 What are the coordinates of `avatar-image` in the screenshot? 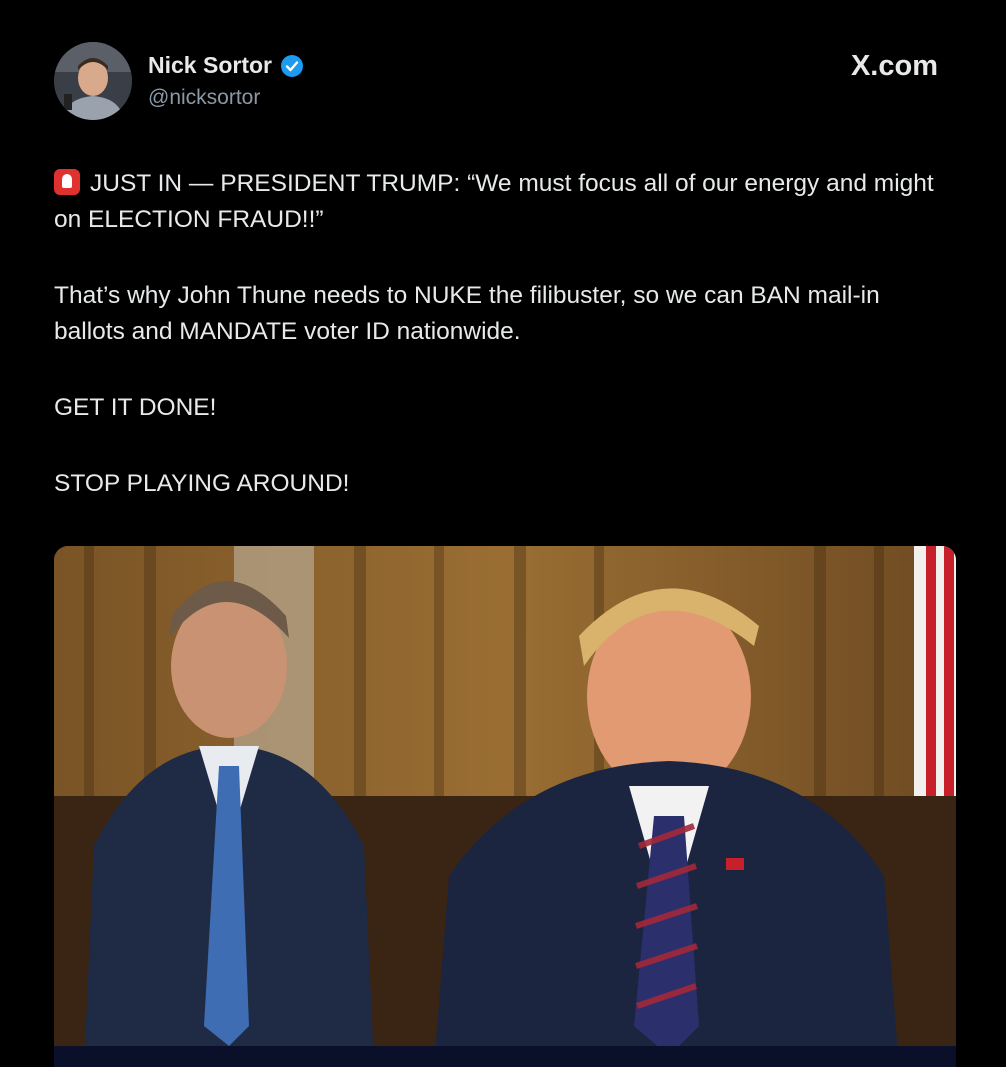 It's located at (93, 81).